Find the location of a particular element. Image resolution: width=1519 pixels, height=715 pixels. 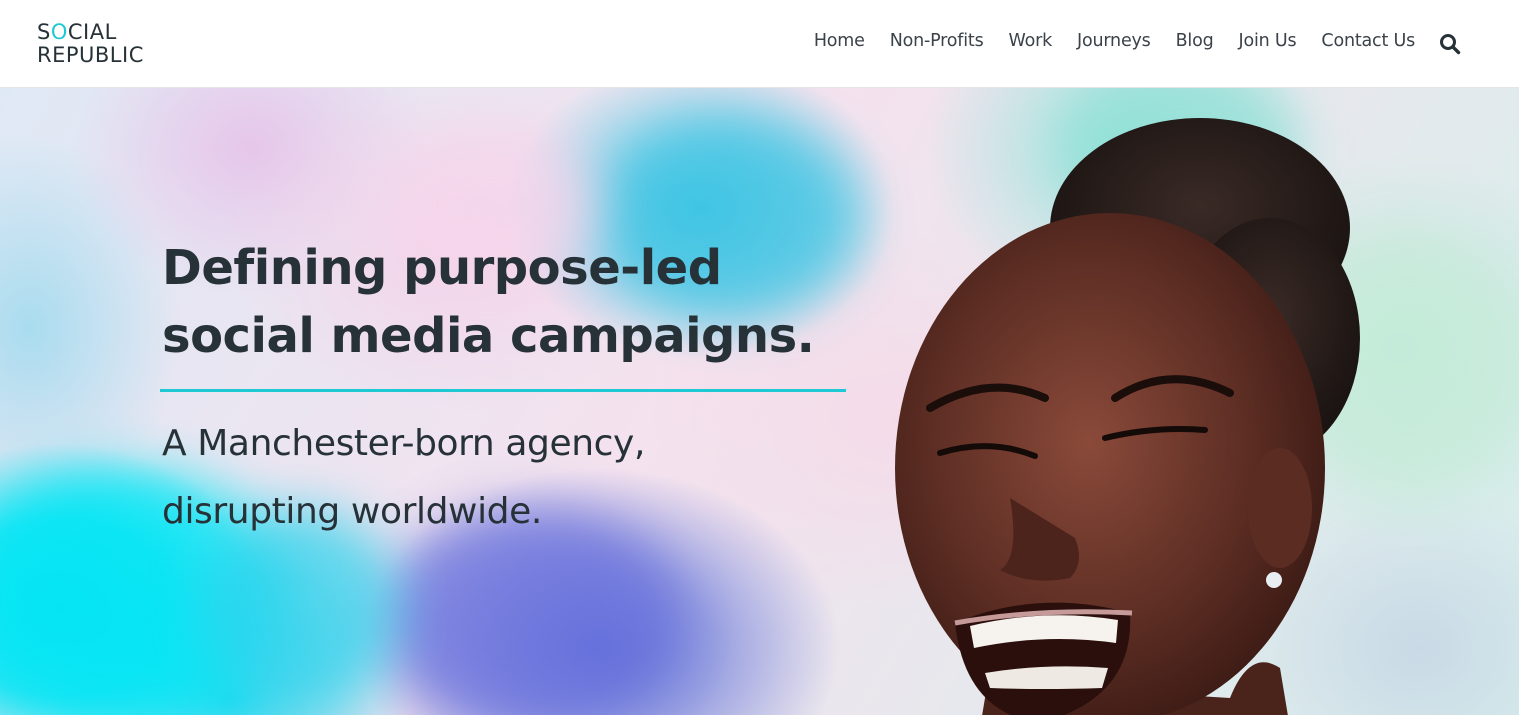

subhead-line-1: A Manchester-born agency, is located at coordinates (403, 443).